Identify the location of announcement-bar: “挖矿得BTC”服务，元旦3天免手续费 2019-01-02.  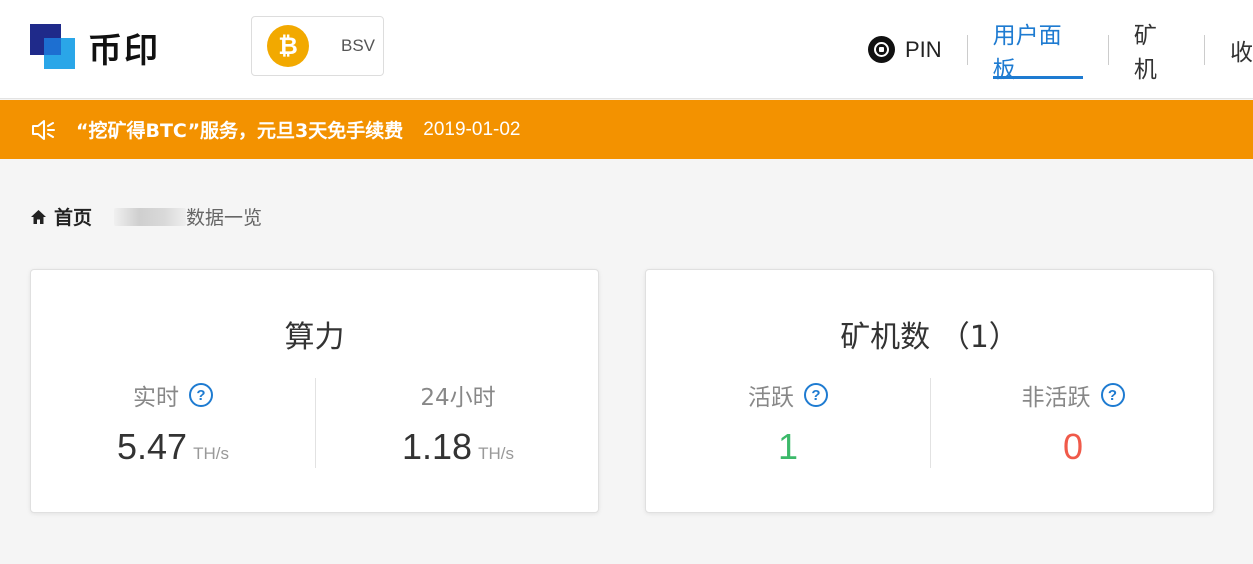
(626, 129).